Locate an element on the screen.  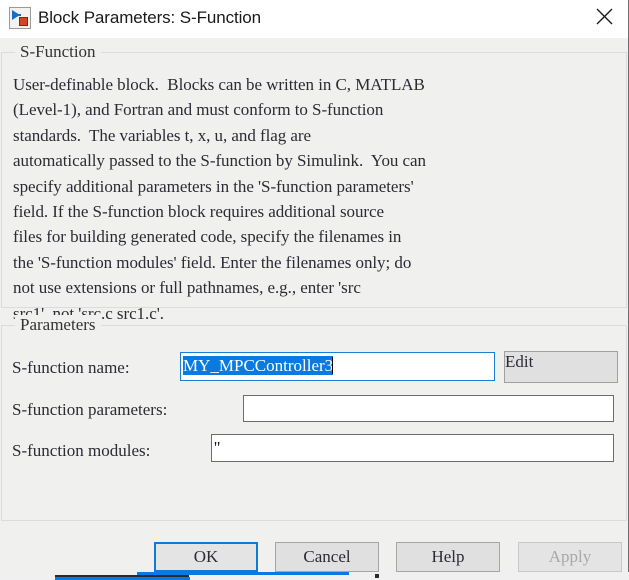
close-x-glyph is located at coordinates (604, 16).